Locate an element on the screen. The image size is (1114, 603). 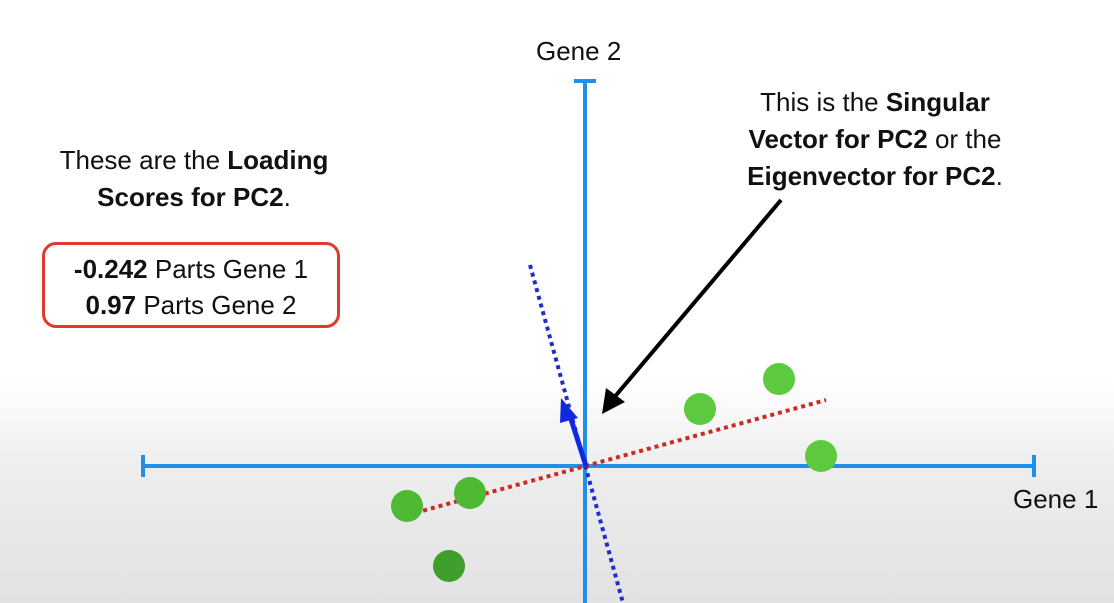
note-bold-text: Scores for PC2 is located at coordinates (190, 197).